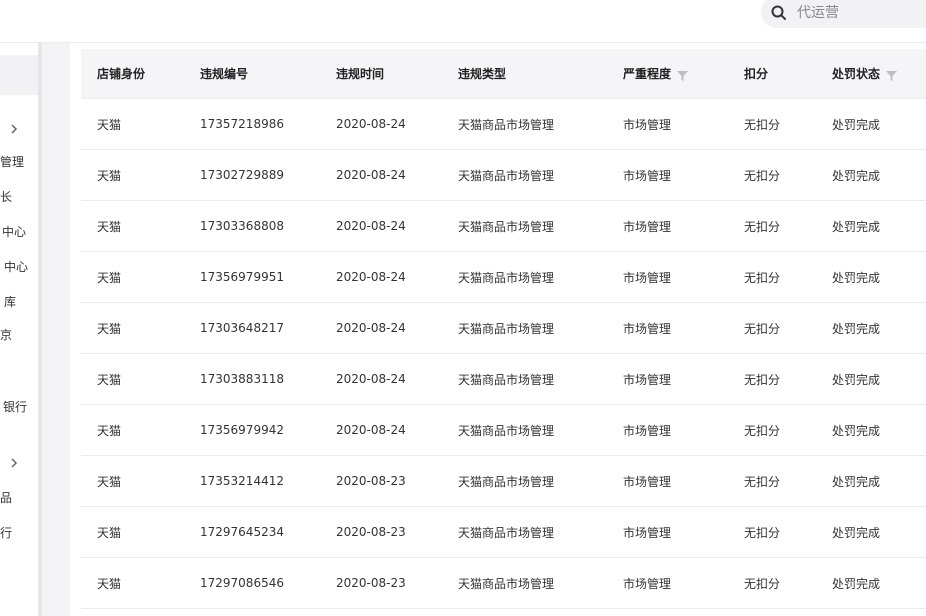  What do you see at coordinates (381, 74) in the screenshot?
I see `column-header-violation-time: 违规时间` at bounding box center [381, 74].